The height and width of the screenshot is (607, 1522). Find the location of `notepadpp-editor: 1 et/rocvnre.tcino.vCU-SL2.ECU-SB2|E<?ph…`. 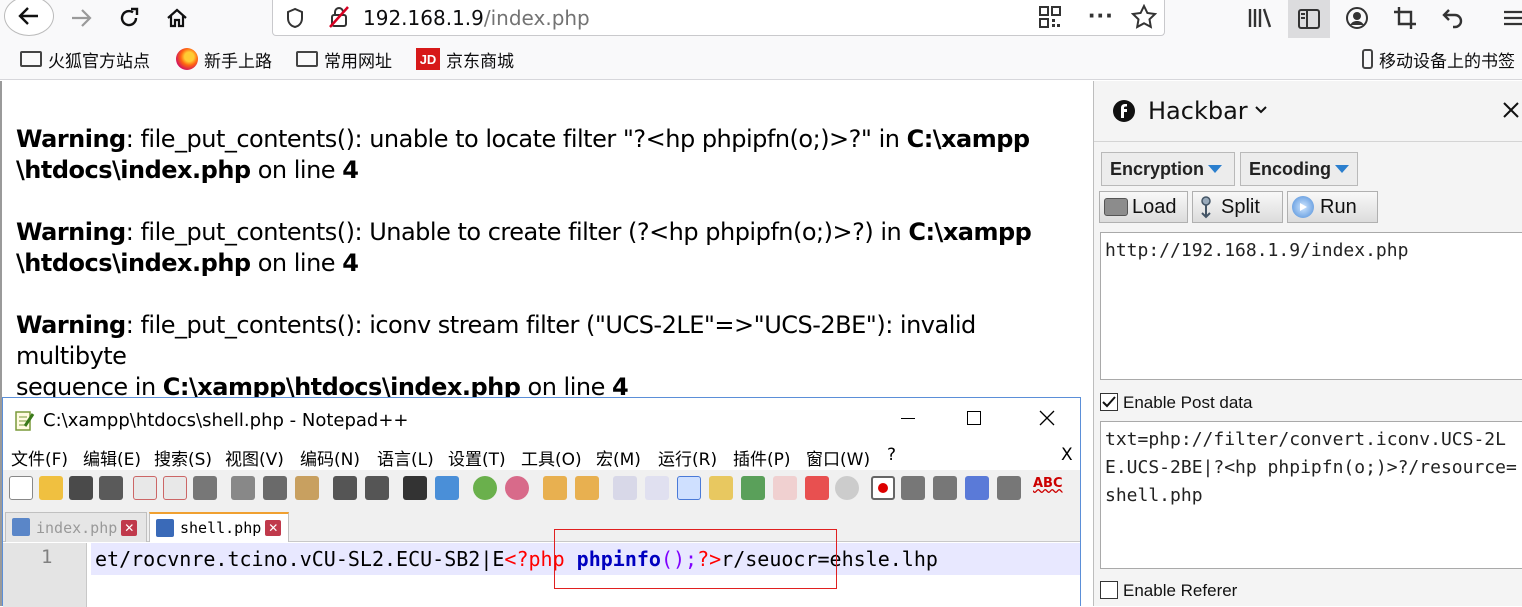

notepadpp-editor: 1 et/rocvnre.tcino.vCU-SL2.ECU-SB2|E<?ph… is located at coordinates (541, 575).